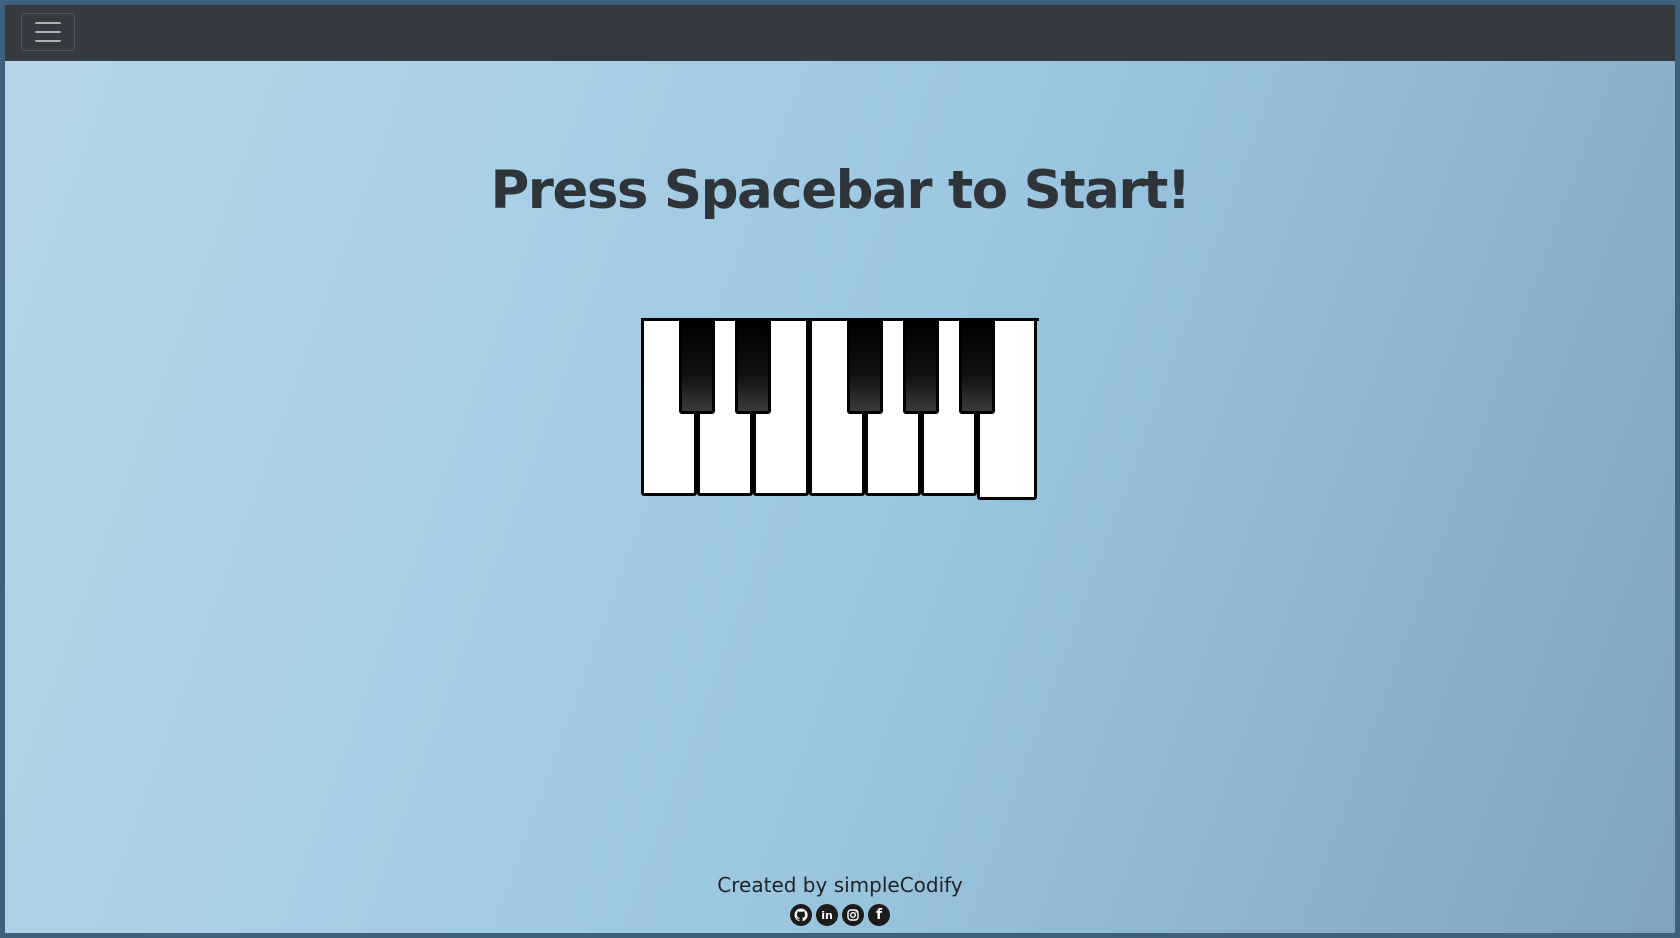 The image size is (1680, 938). I want to click on piano-top-edge, so click(840, 319).